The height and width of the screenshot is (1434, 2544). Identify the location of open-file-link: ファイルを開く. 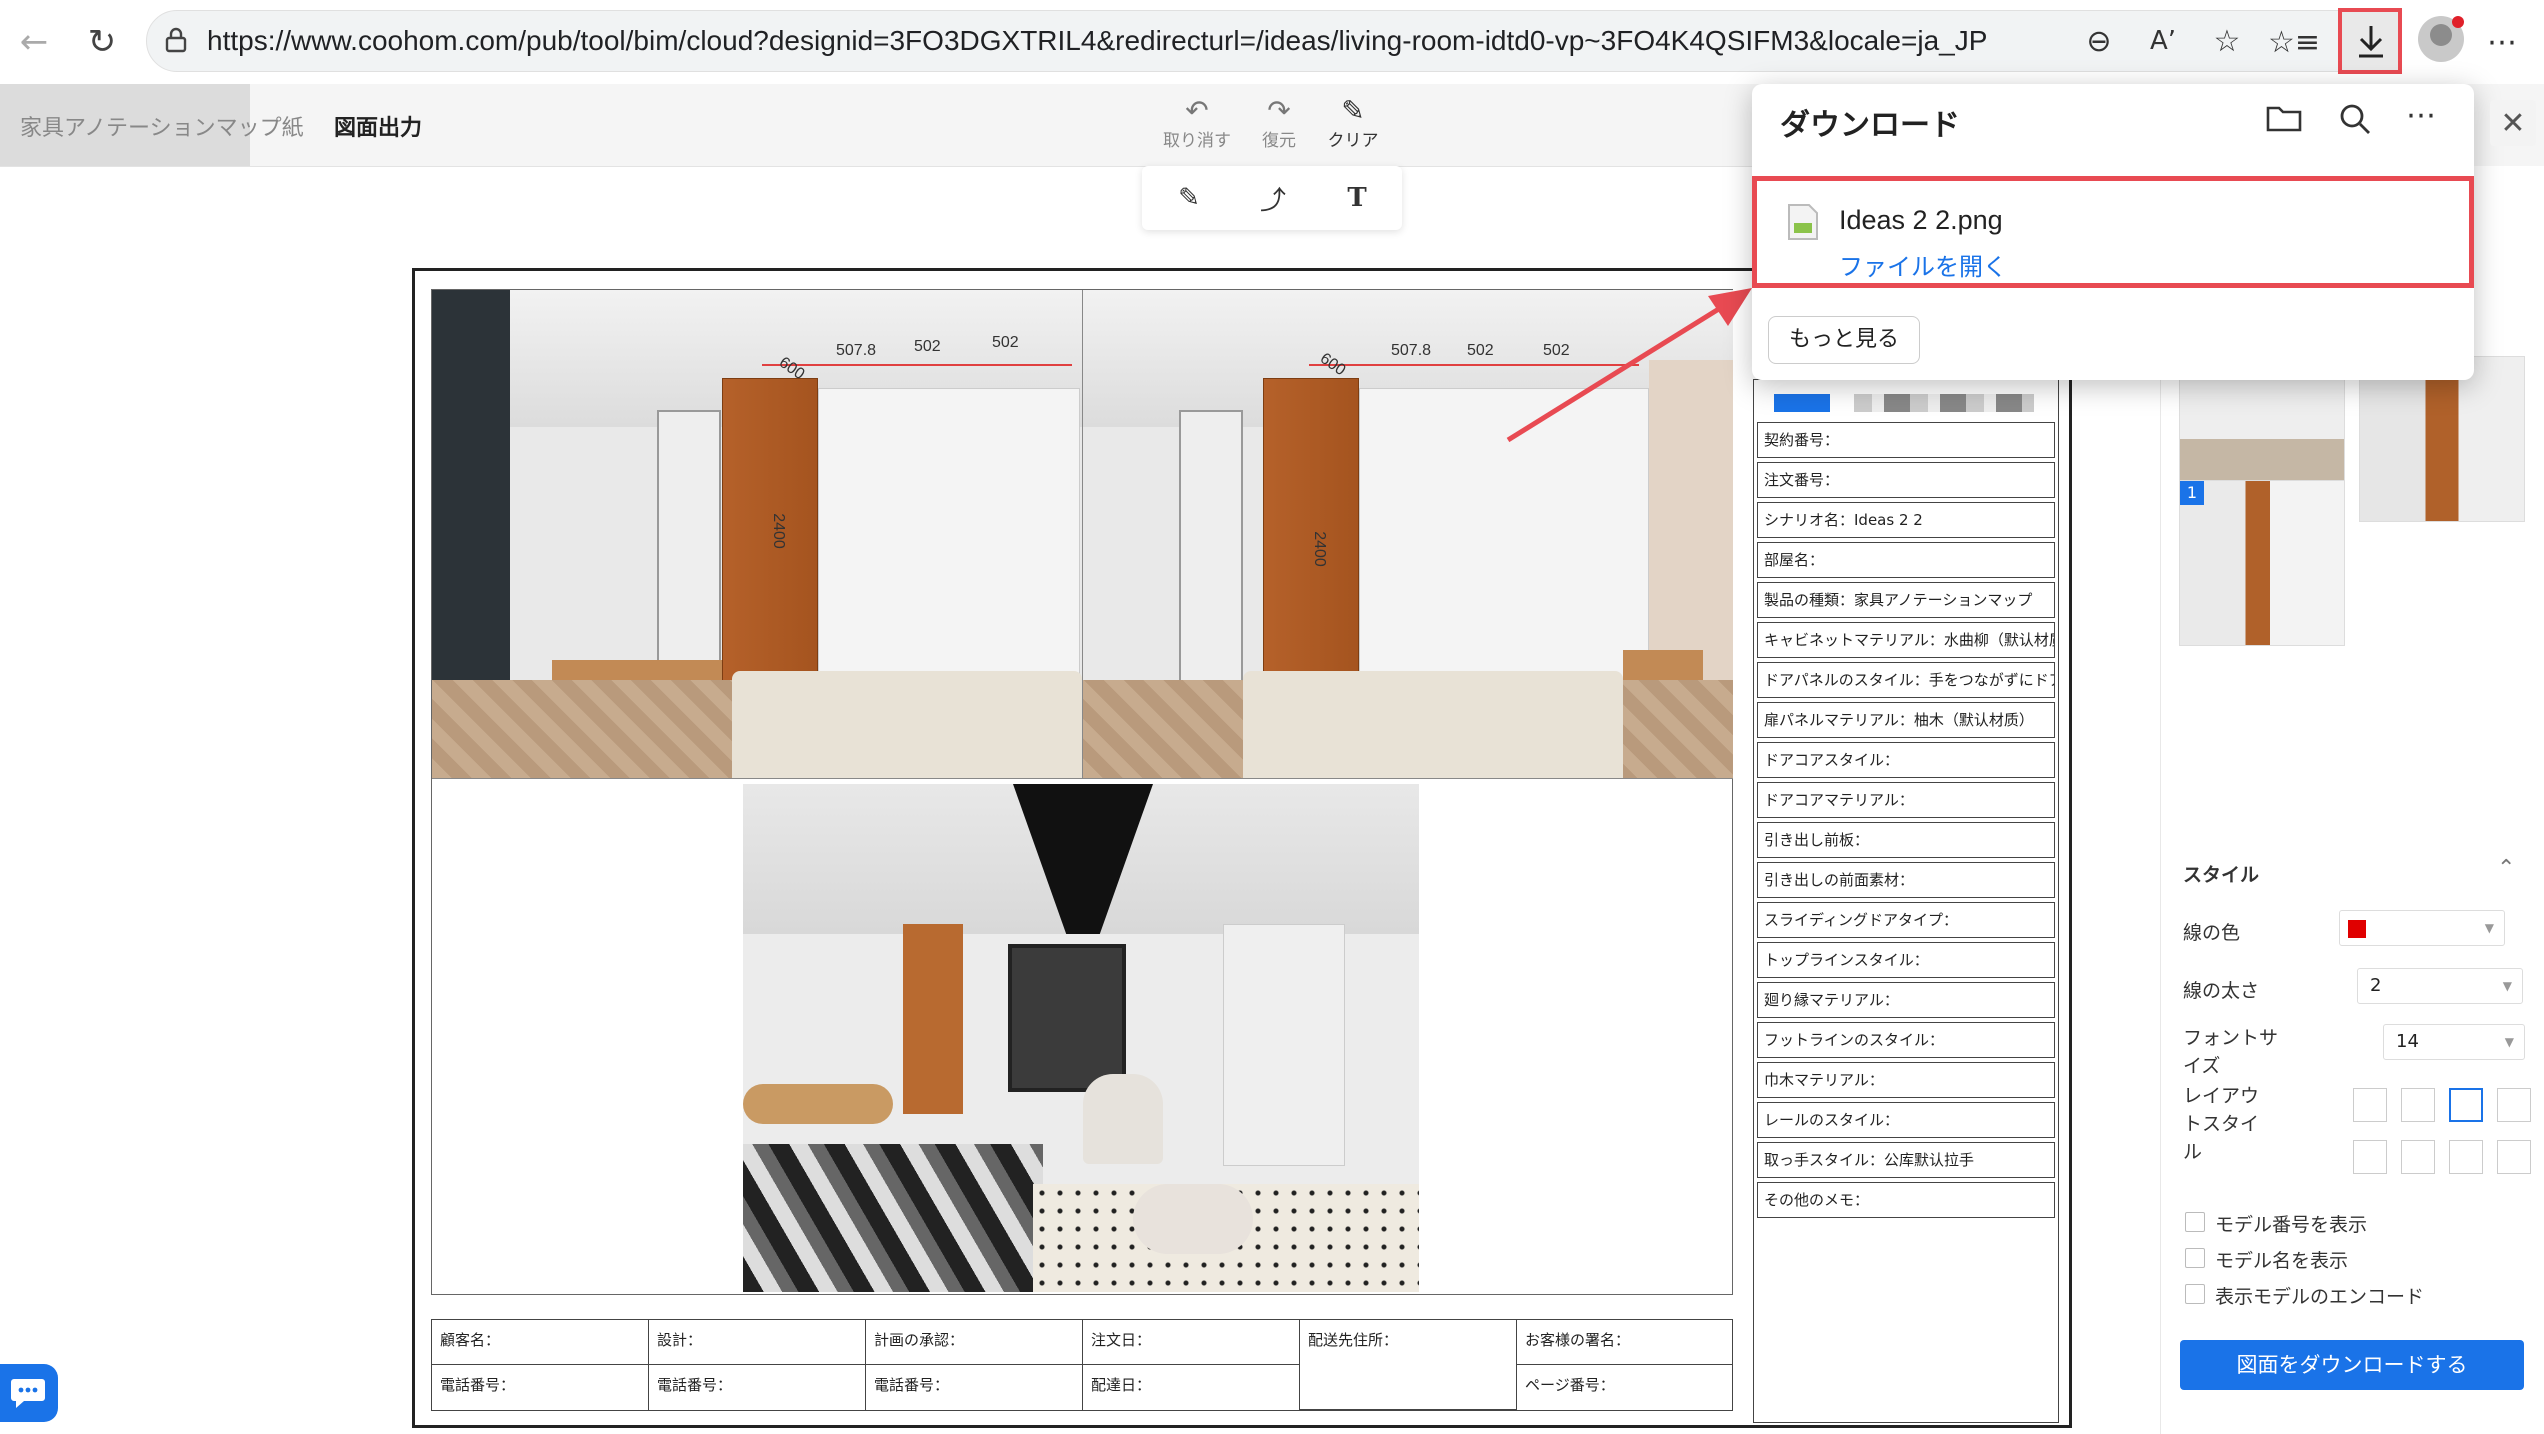
(1923, 264).